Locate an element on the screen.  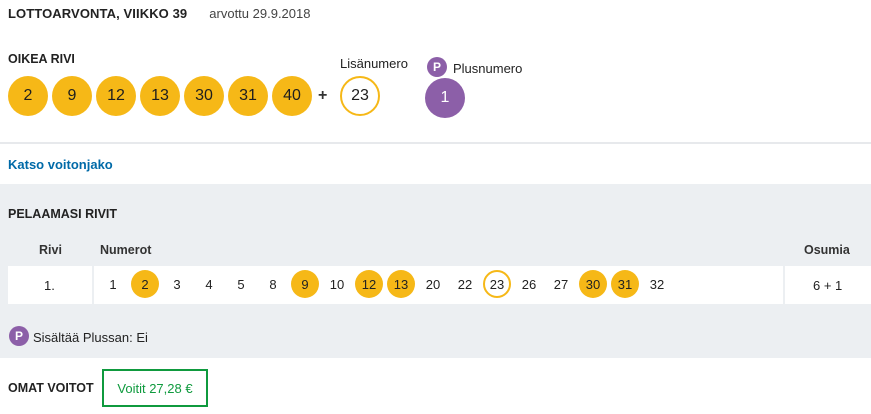
played-number-hit: 2 is located at coordinates (145, 284).